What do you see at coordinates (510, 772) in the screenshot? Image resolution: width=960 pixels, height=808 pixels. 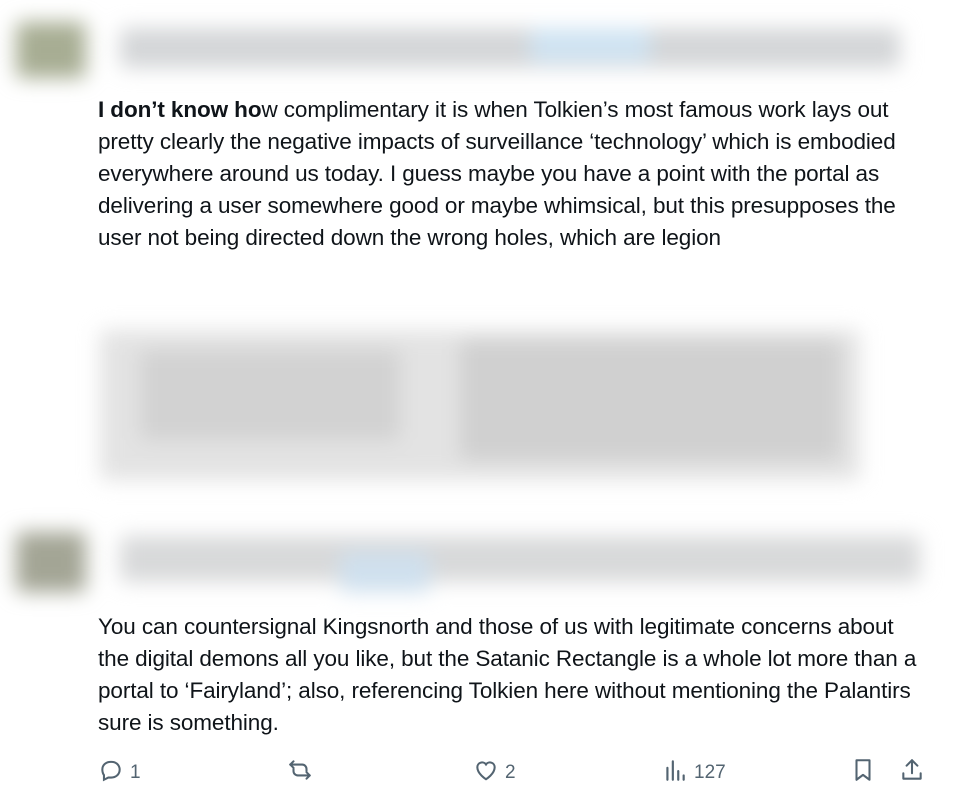 I see `like-count: 2` at bounding box center [510, 772].